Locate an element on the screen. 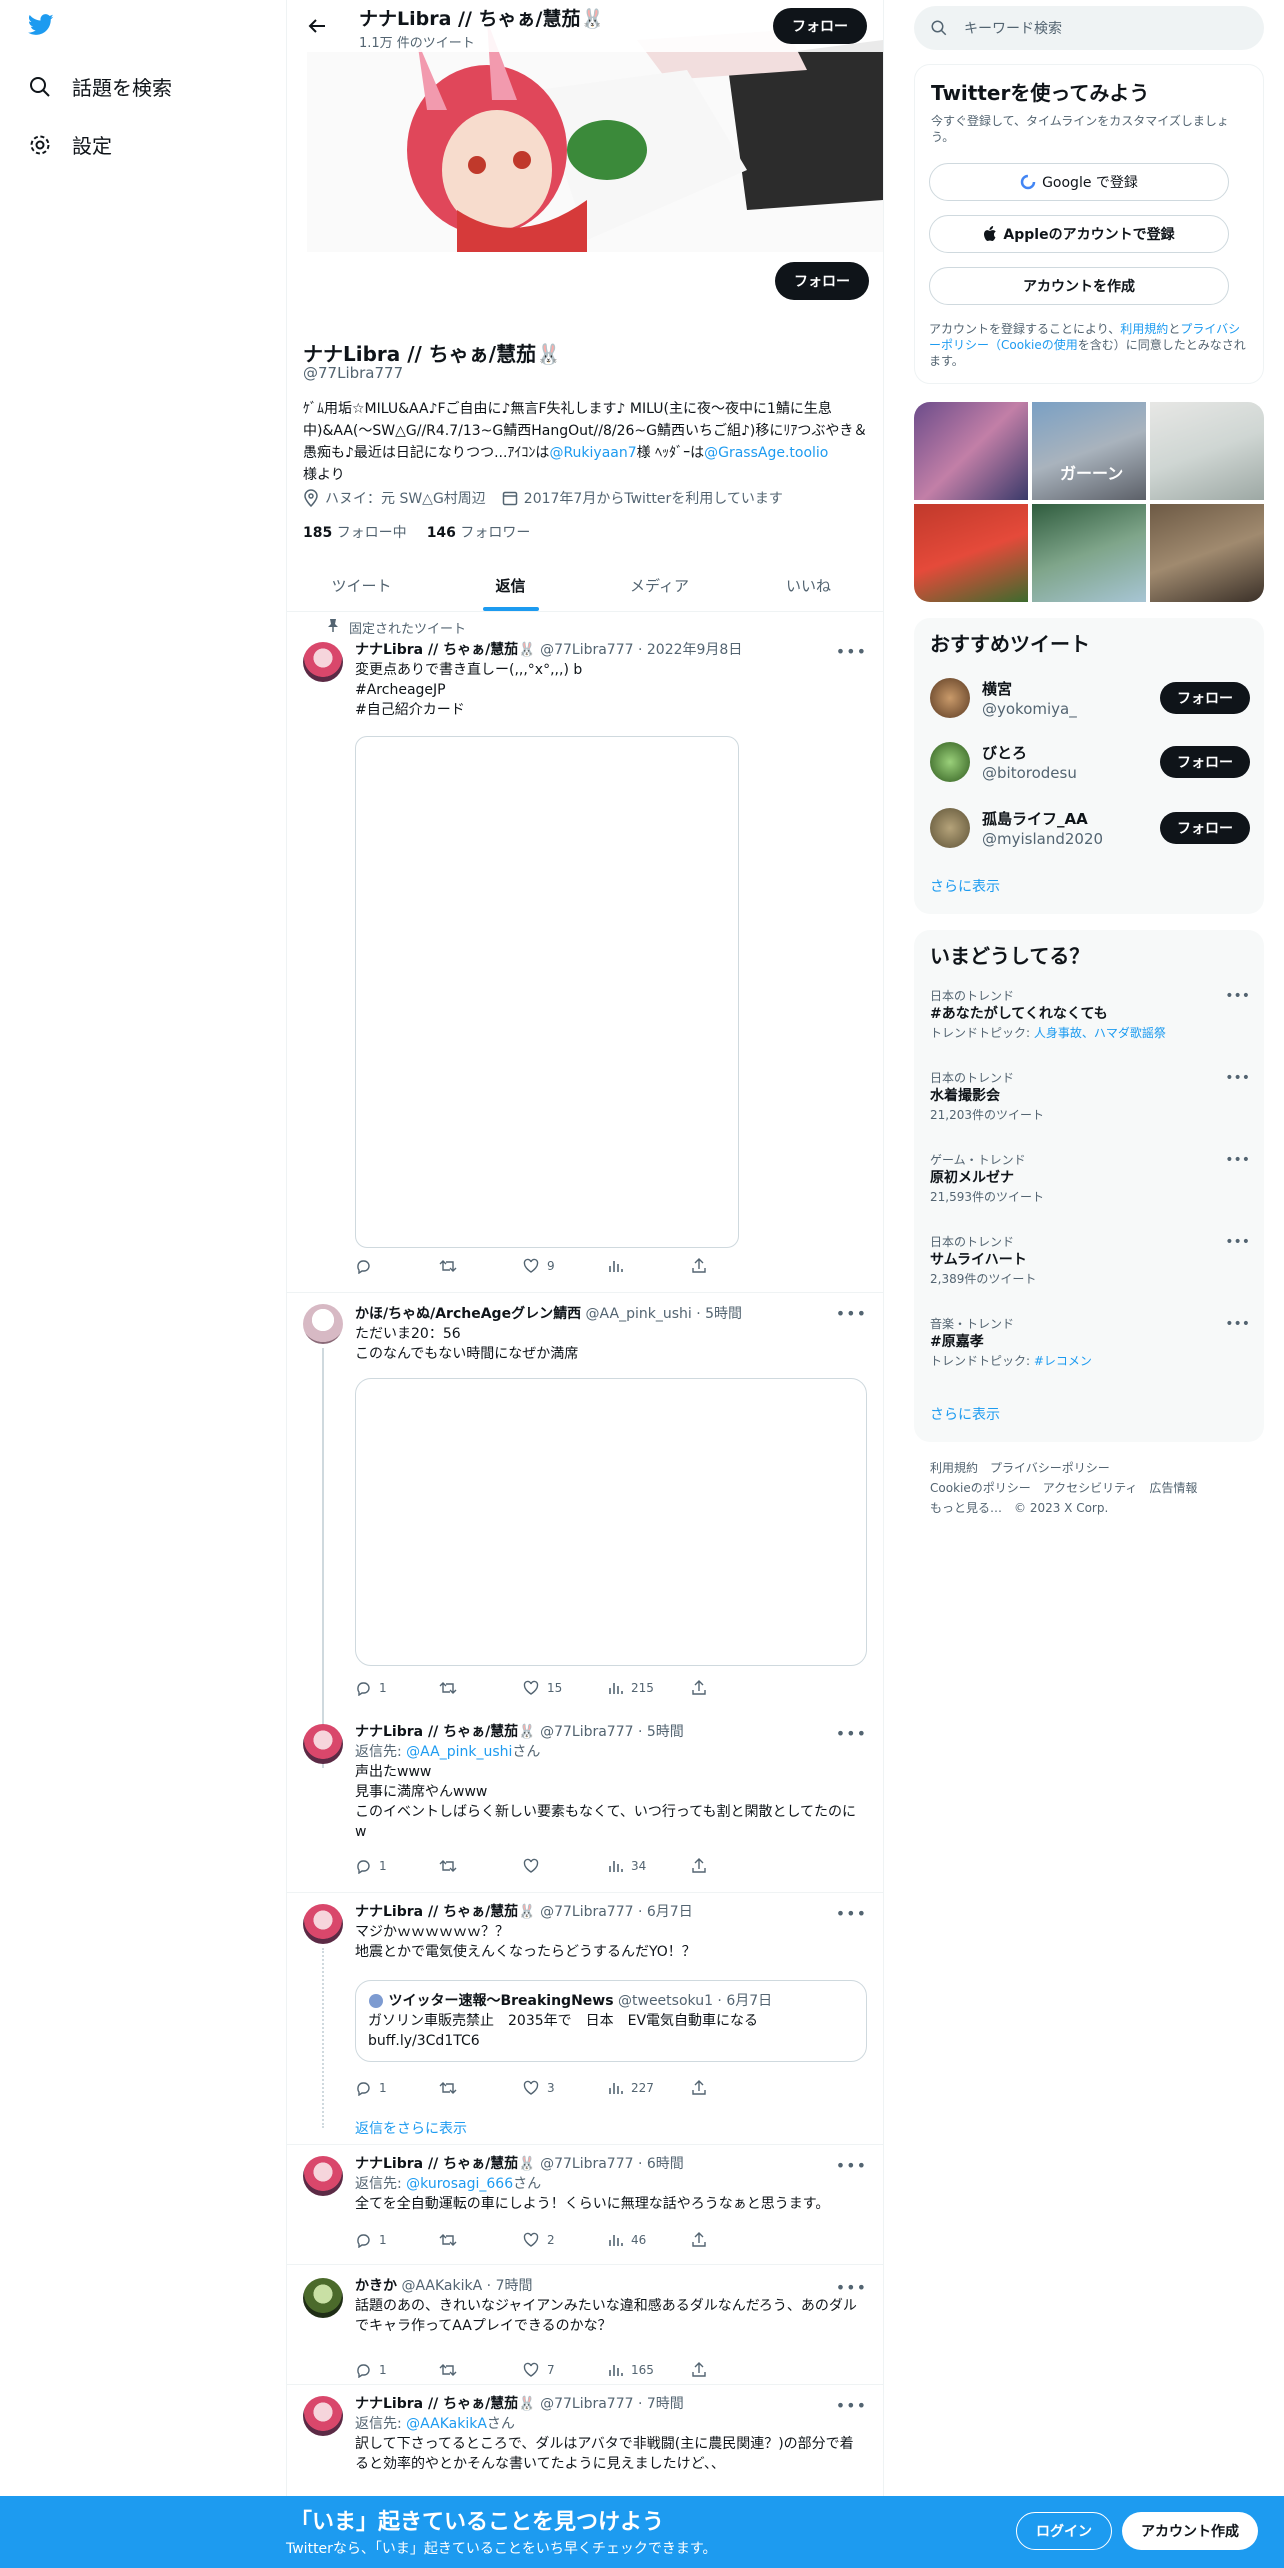  like-button: 9 is located at coordinates (565, 1266).